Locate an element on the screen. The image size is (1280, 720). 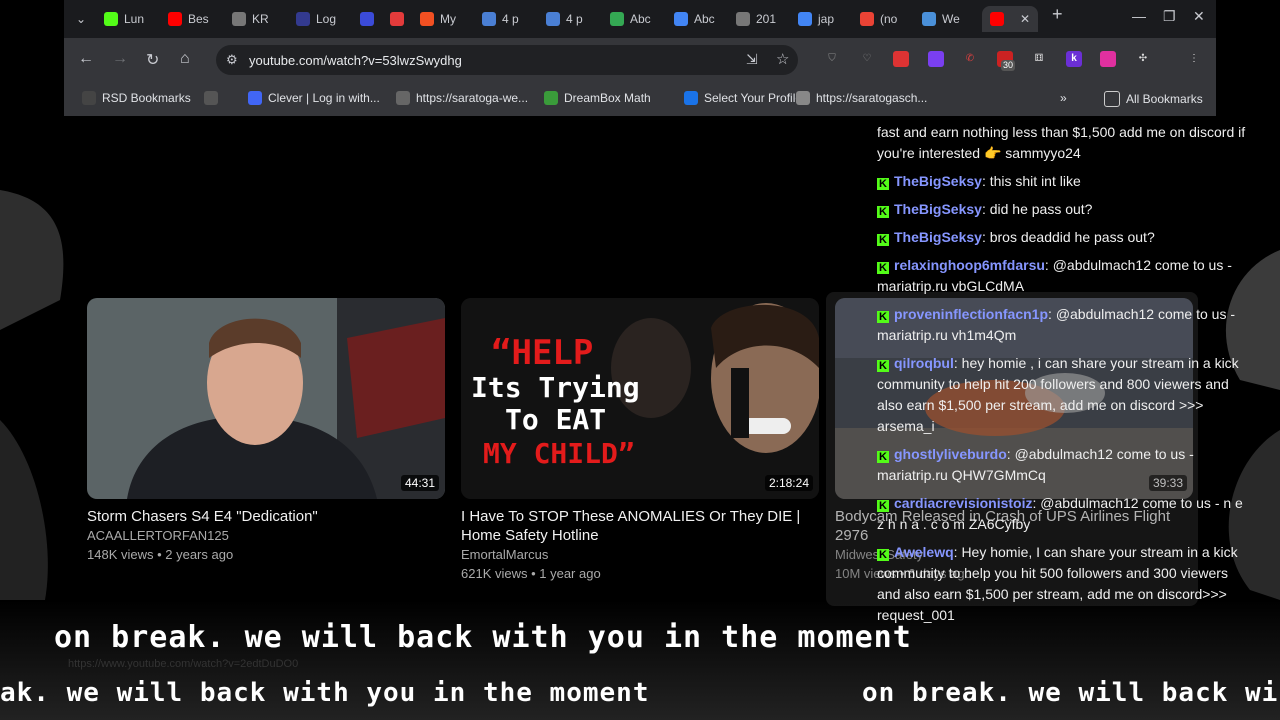
tab: ✕ is located at coordinates (1010, 19).